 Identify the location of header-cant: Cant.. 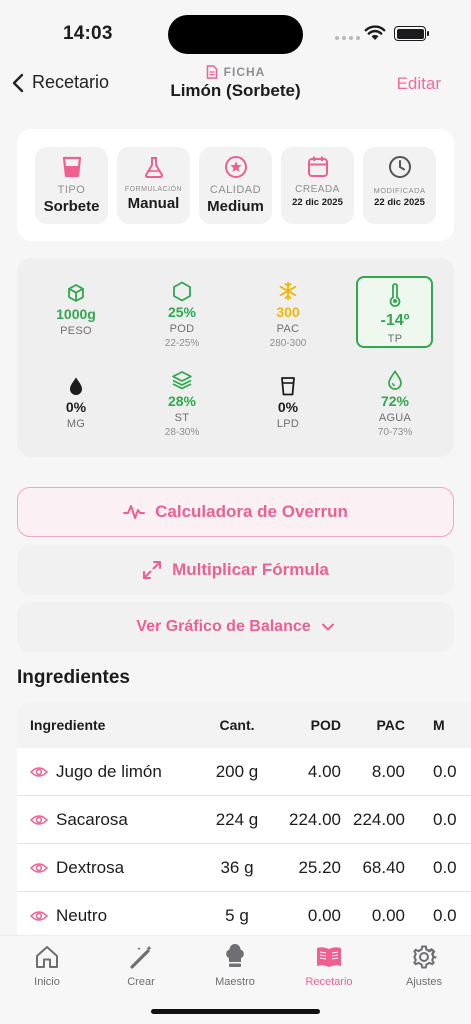
(237, 725).